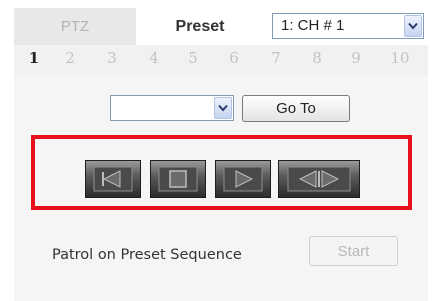  I want to click on play-button, so click(243, 179).